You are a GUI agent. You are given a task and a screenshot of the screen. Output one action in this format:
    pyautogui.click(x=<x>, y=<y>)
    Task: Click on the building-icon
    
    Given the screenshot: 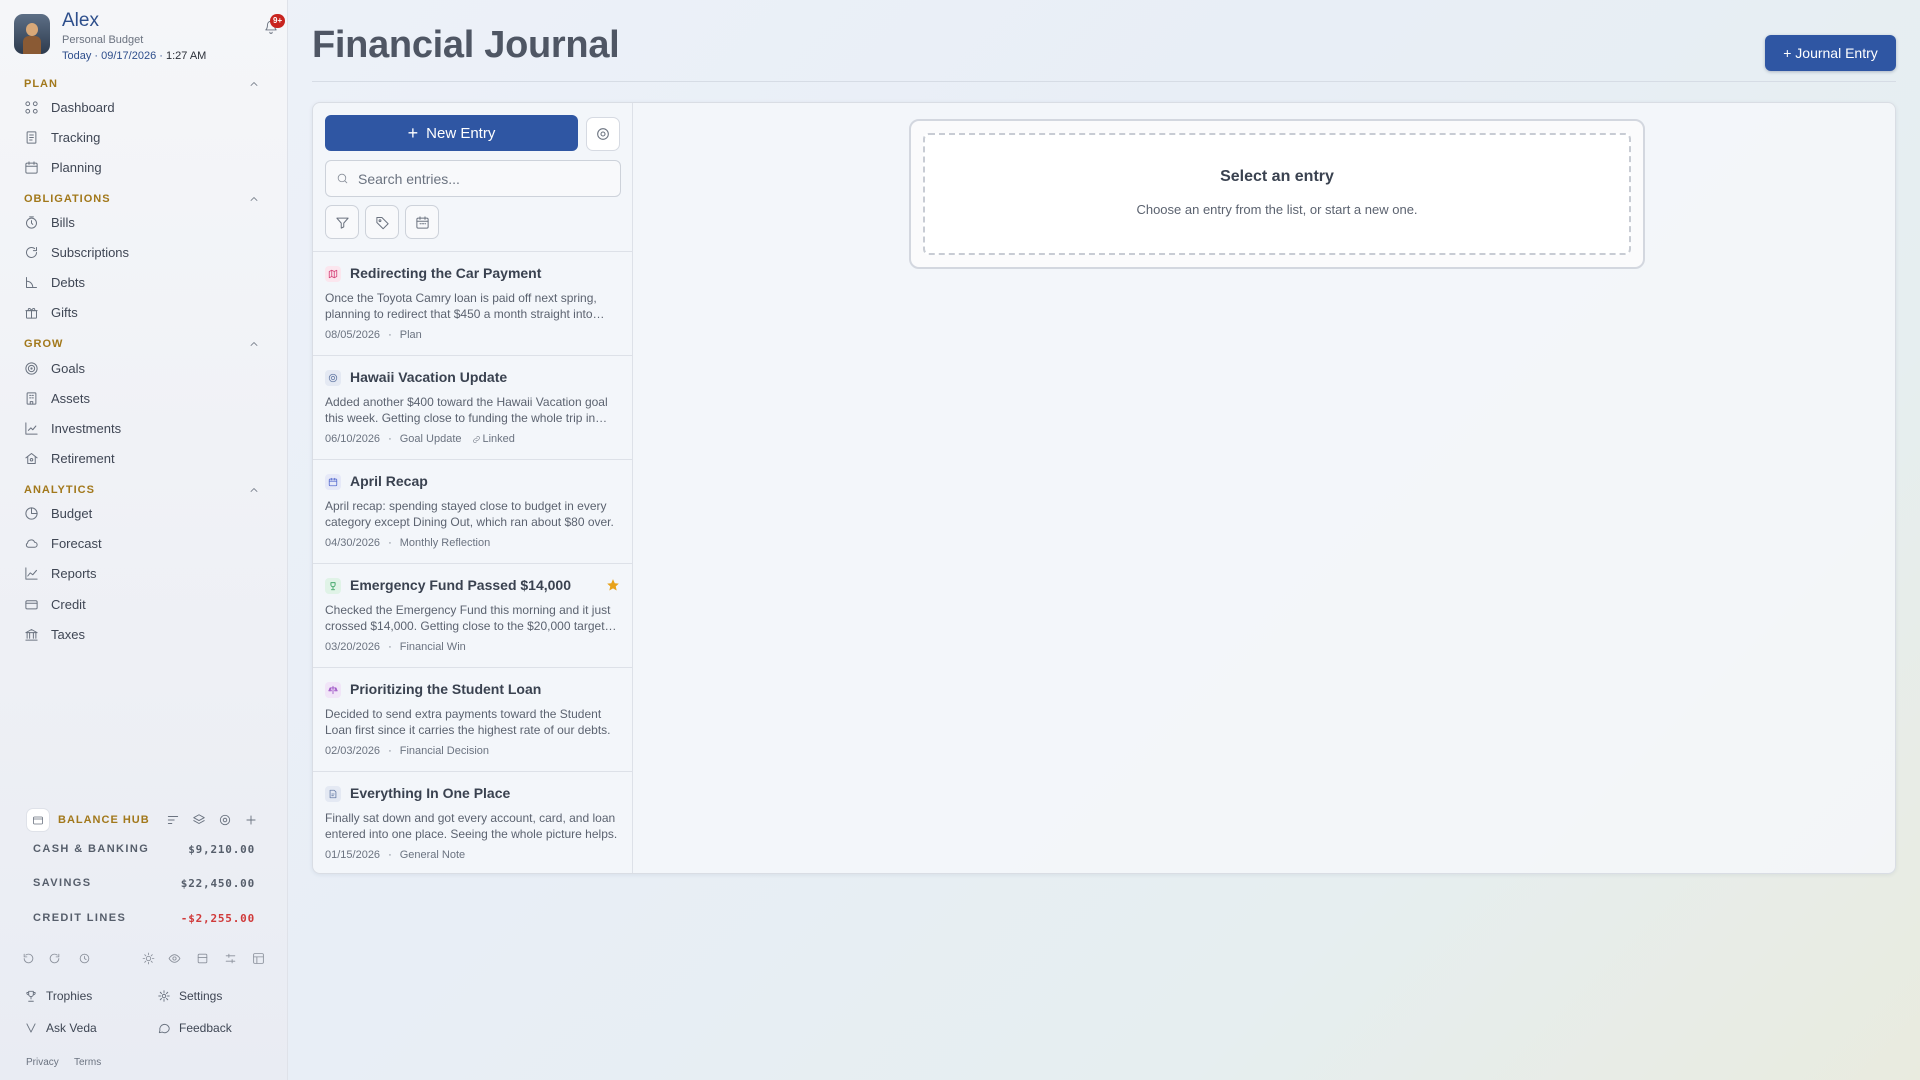 What is the action you would take?
    pyautogui.click(x=31, y=398)
    